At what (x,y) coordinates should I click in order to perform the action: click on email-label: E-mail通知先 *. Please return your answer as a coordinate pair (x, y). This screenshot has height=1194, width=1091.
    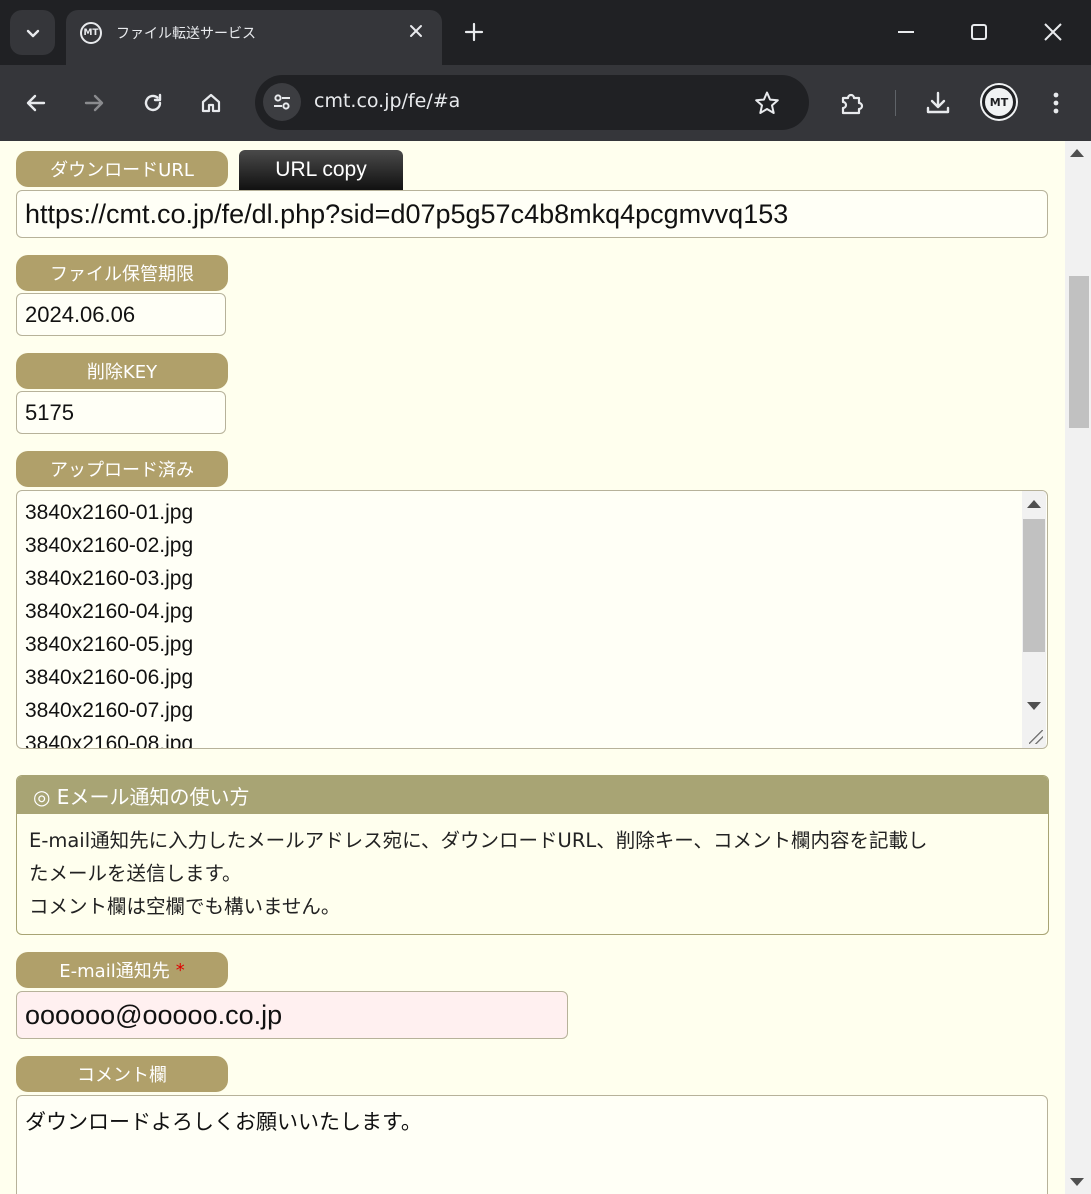
    Looking at the image, I should click on (122, 970).